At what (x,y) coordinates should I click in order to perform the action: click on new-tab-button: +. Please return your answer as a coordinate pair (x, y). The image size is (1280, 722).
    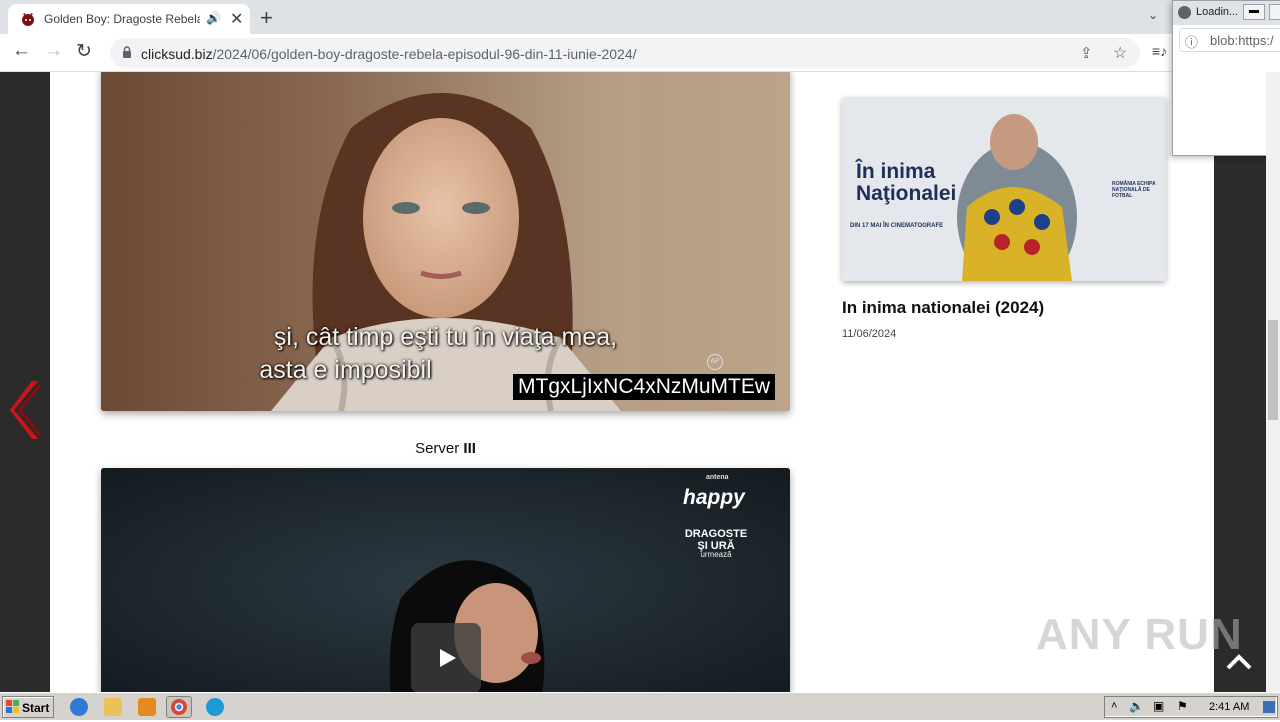
    Looking at the image, I should click on (266, 18).